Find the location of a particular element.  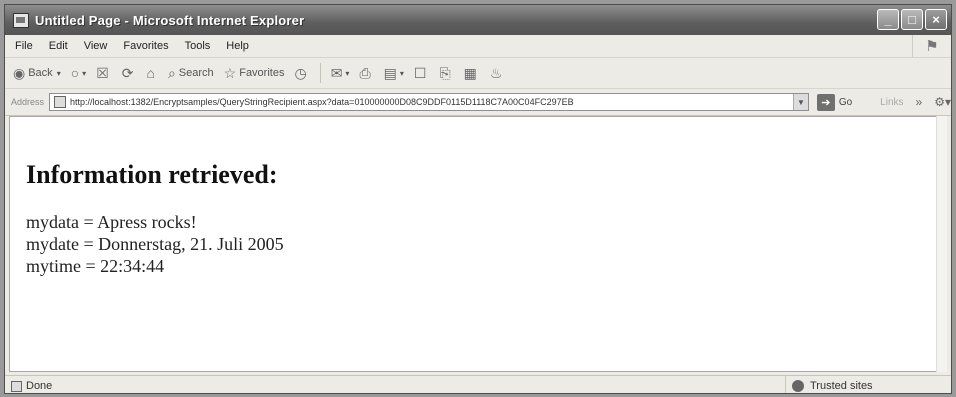

discuss-button: ☐ is located at coordinates (422, 73).